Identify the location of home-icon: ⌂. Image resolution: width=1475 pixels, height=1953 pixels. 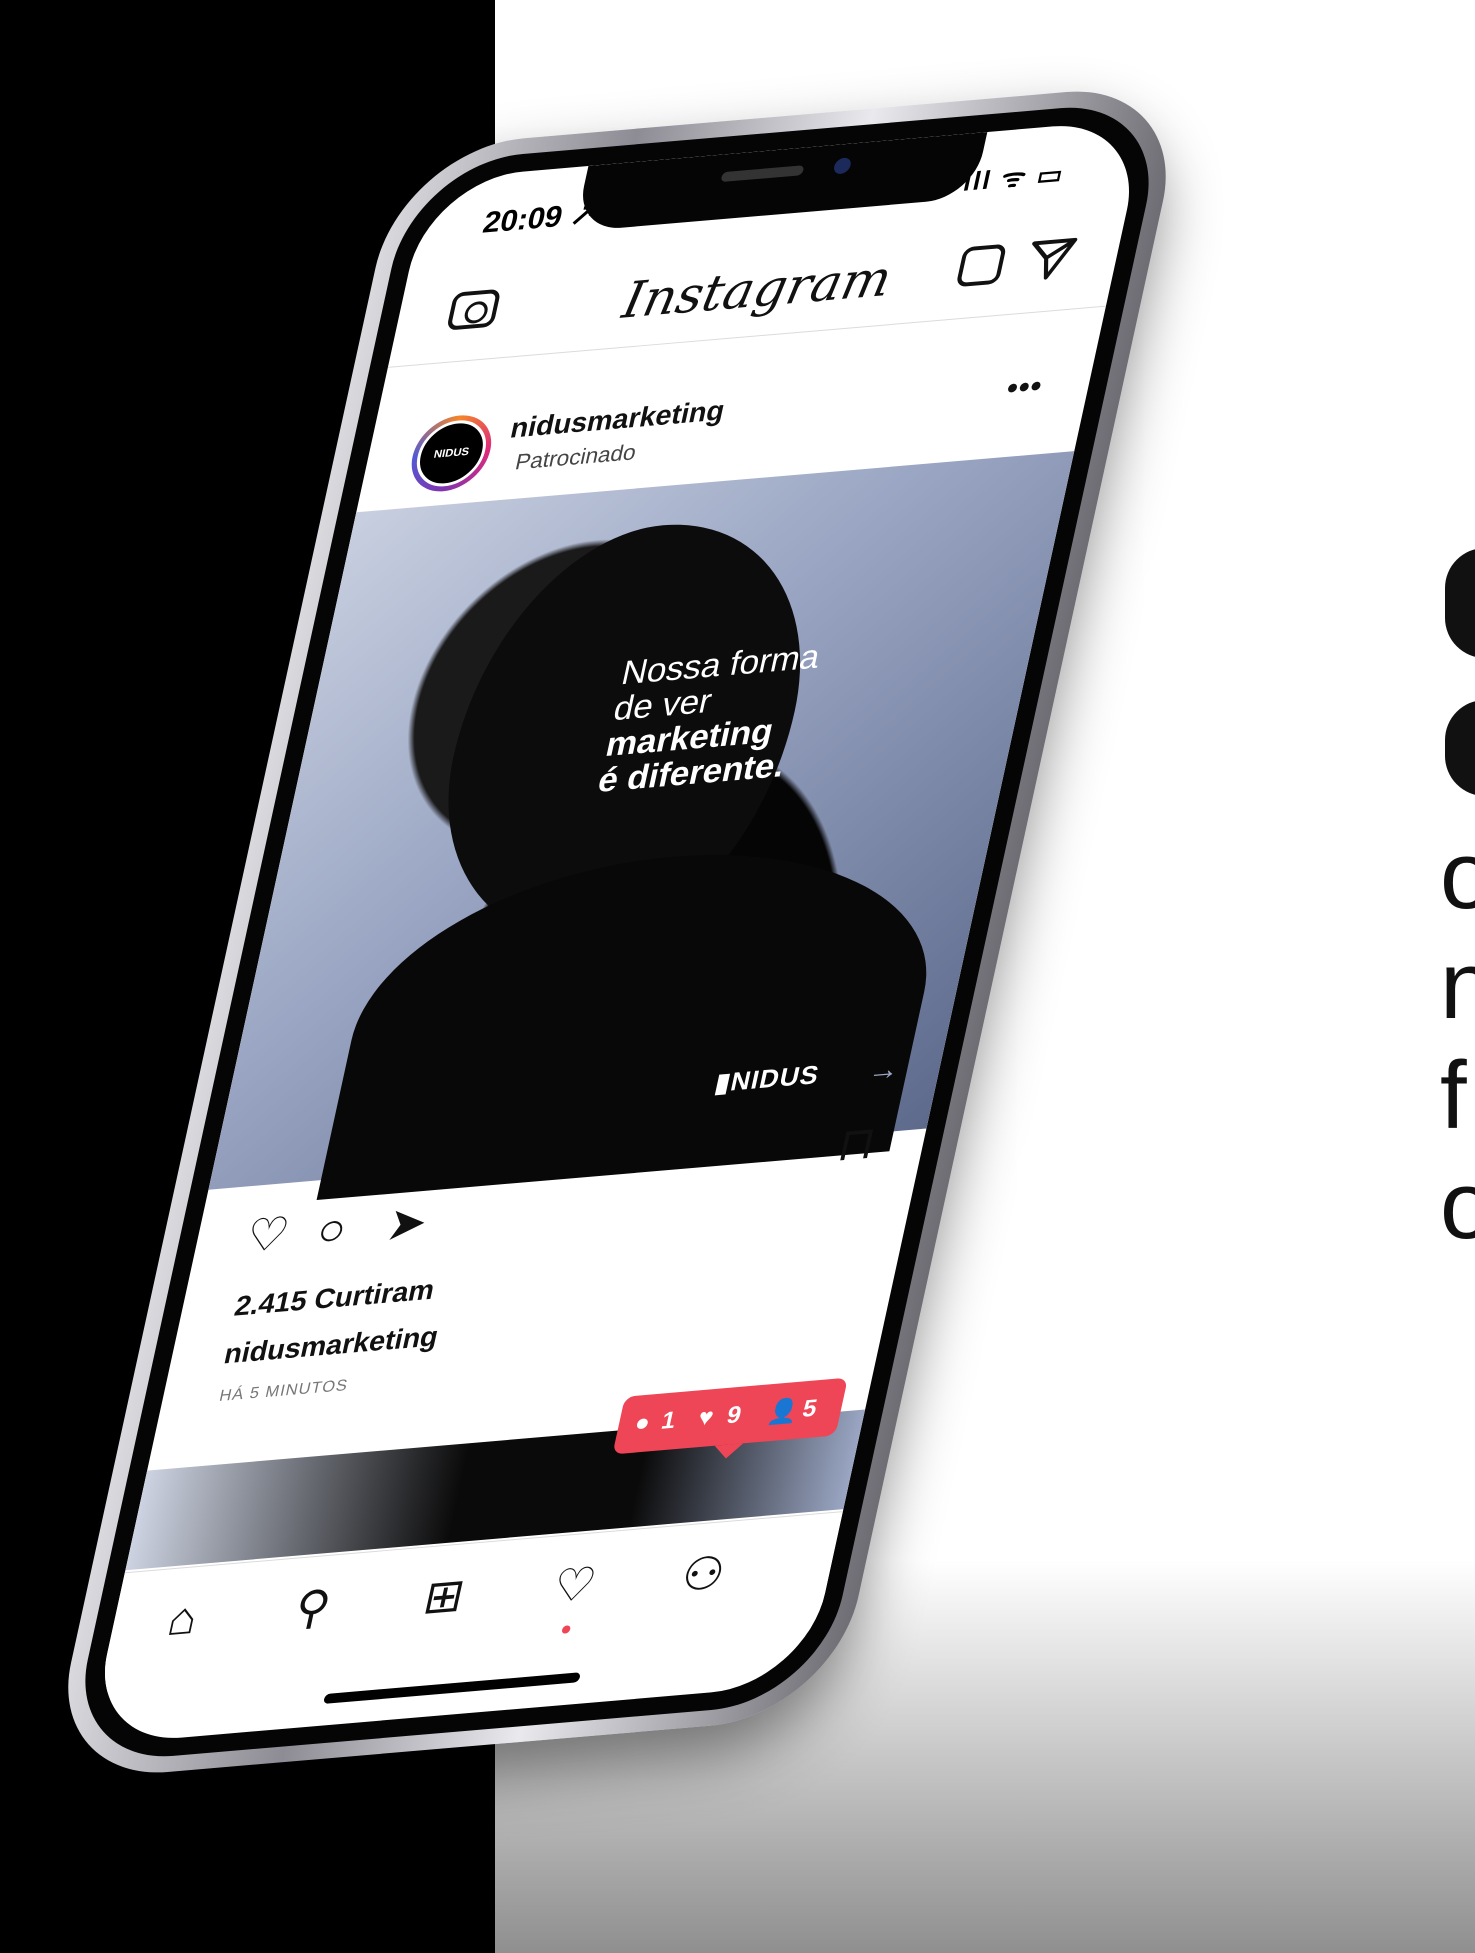
(183, 1618).